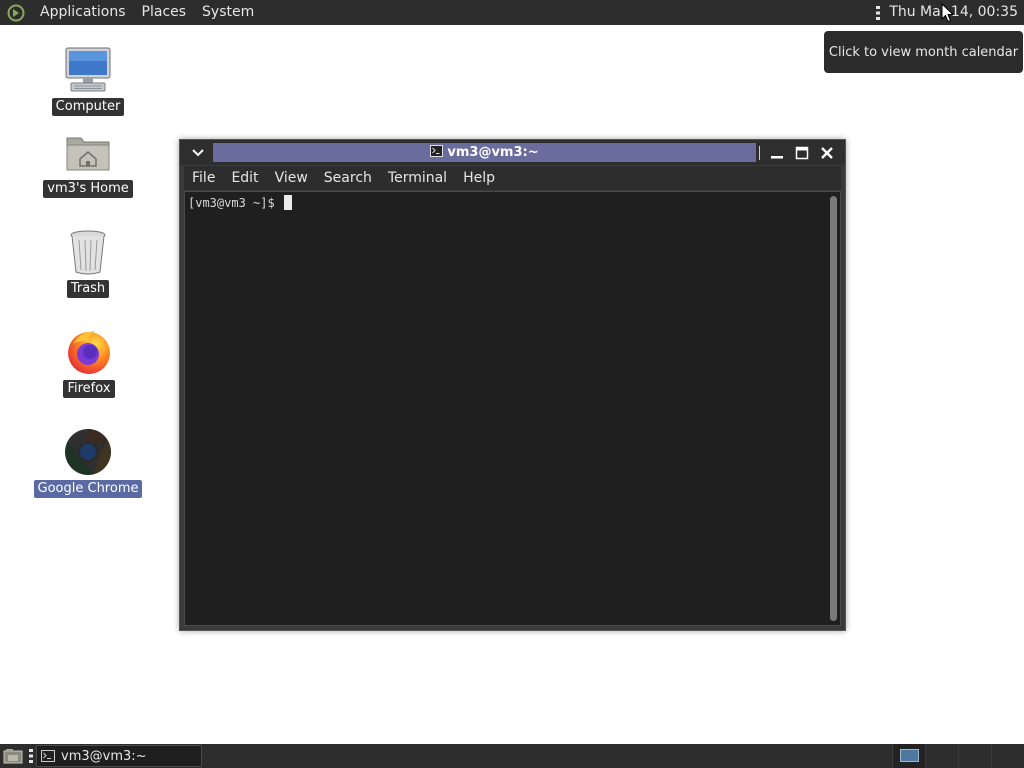  I want to click on desktop-icon-computer: Computer, so click(88, 80).